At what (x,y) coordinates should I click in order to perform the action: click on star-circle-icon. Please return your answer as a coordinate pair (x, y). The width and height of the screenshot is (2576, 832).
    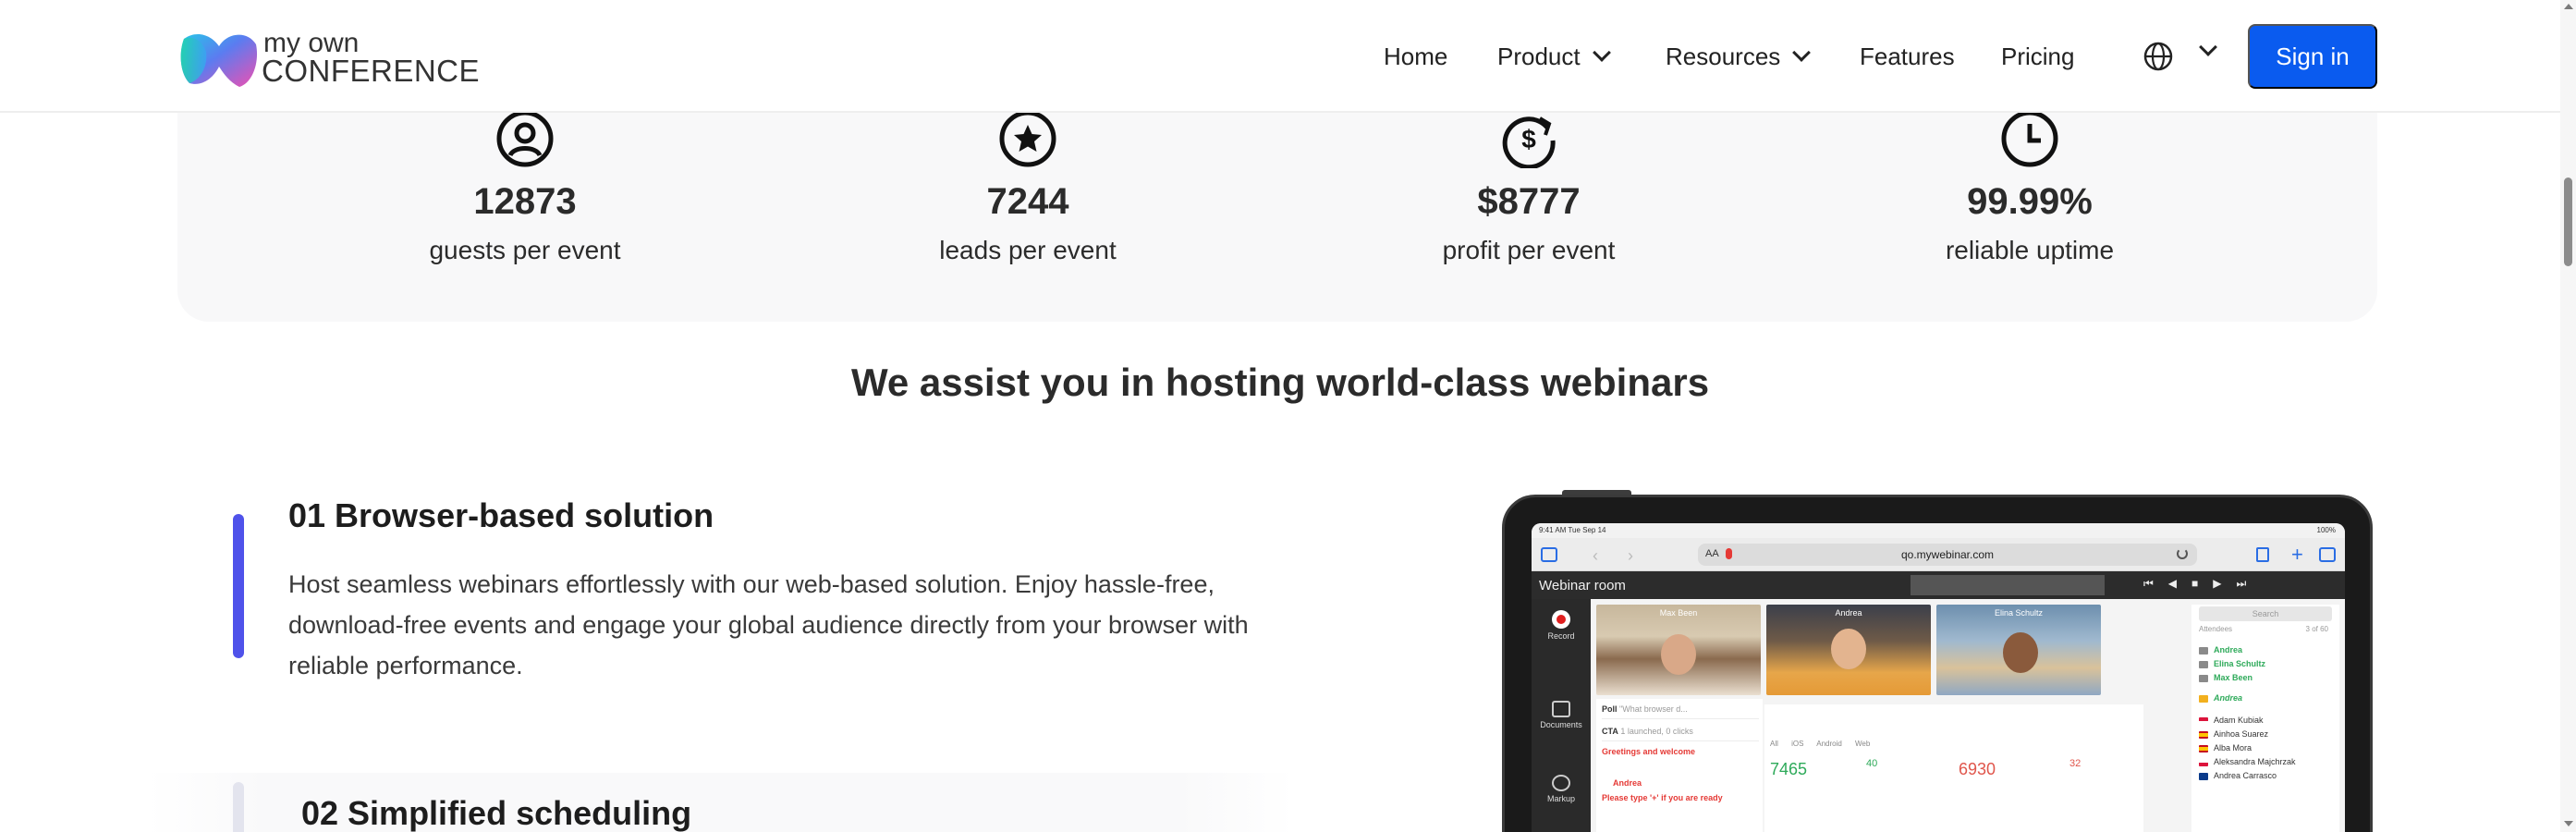
    Looking at the image, I should click on (1027, 138).